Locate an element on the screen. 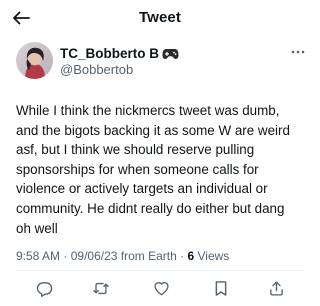  display-name: TC_Bobberto B is located at coordinates (109, 53).